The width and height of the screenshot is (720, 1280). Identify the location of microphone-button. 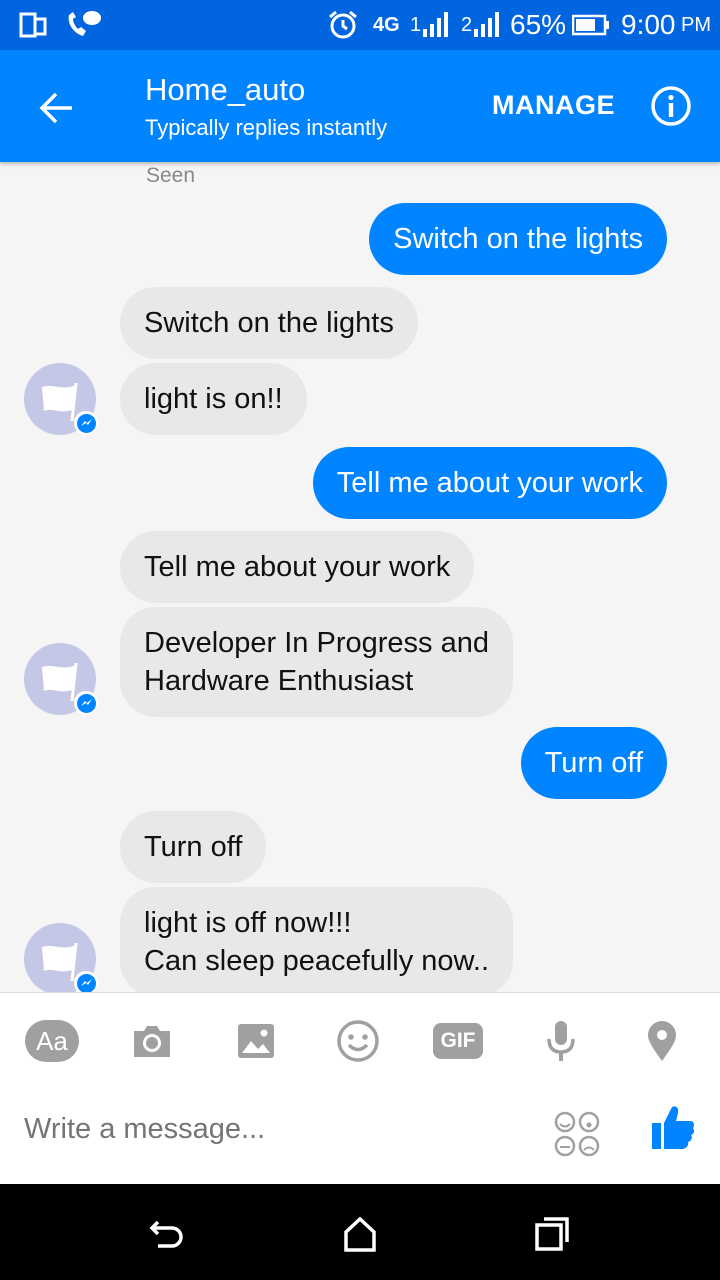
(561, 1041).